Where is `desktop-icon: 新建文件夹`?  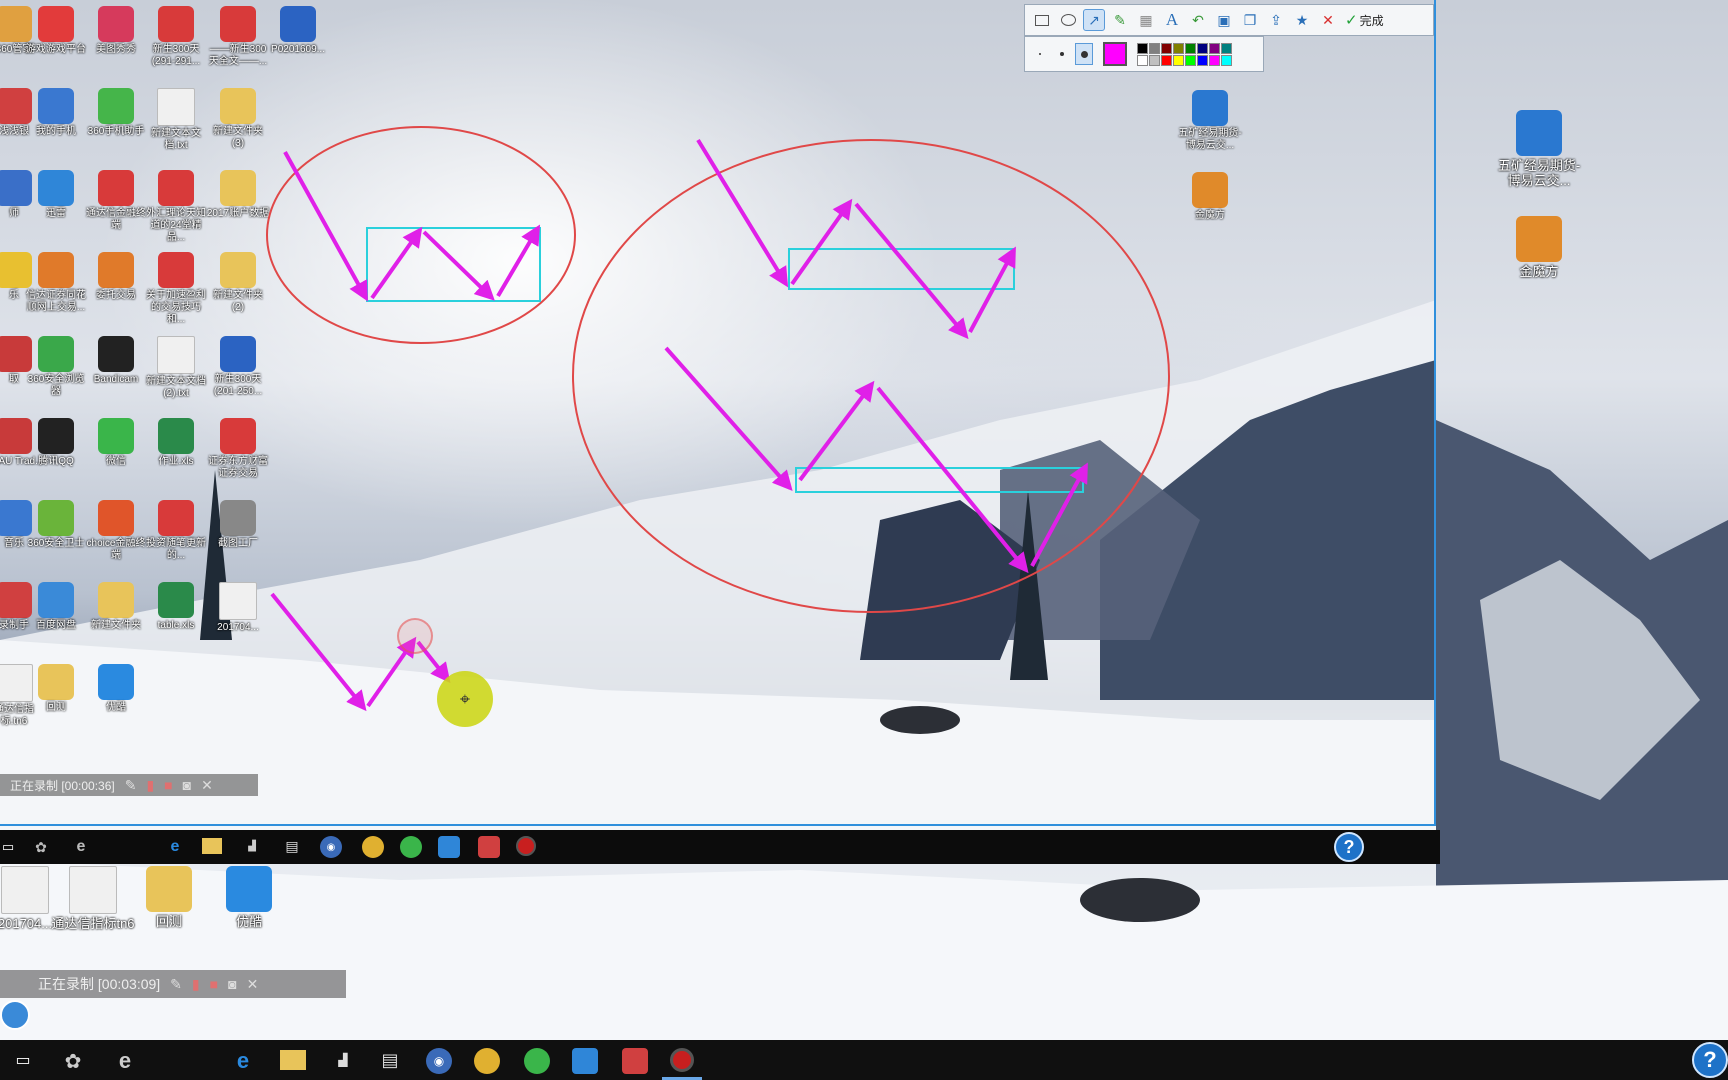 desktop-icon: 新建文件夹 is located at coordinates (116, 607).